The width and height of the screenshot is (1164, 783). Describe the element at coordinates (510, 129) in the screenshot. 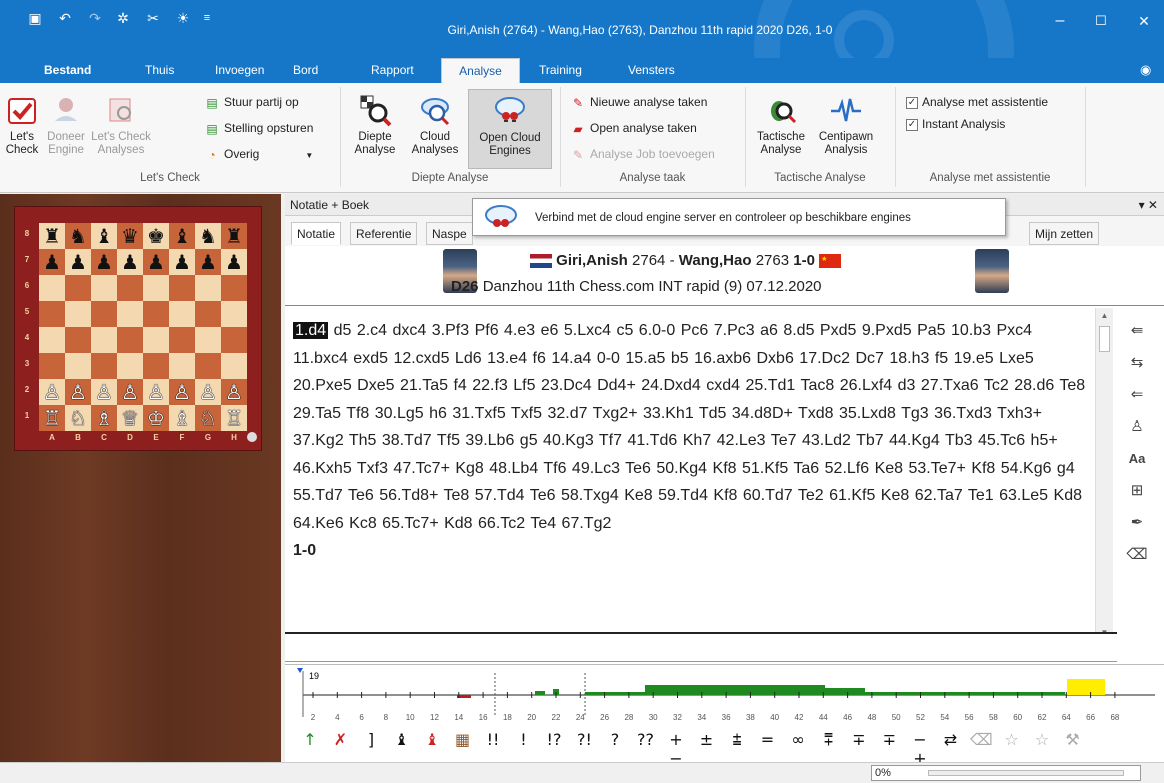

I see `open-cloud-engines-button: Open Cloud Engines` at that location.